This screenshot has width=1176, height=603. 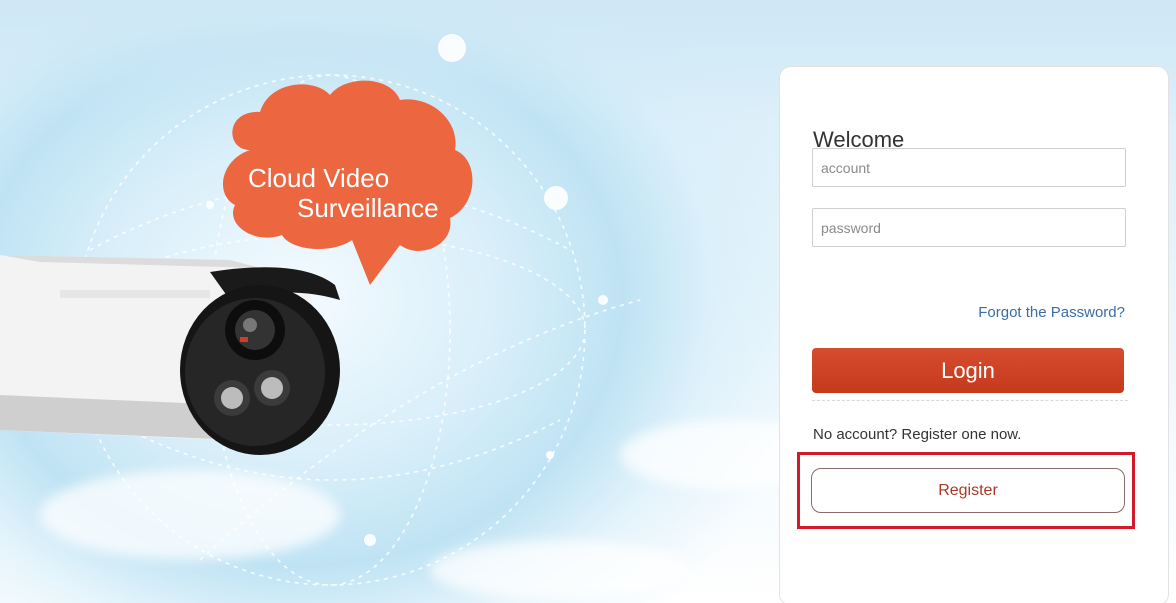 I want to click on divider, so click(x=970, y=400).